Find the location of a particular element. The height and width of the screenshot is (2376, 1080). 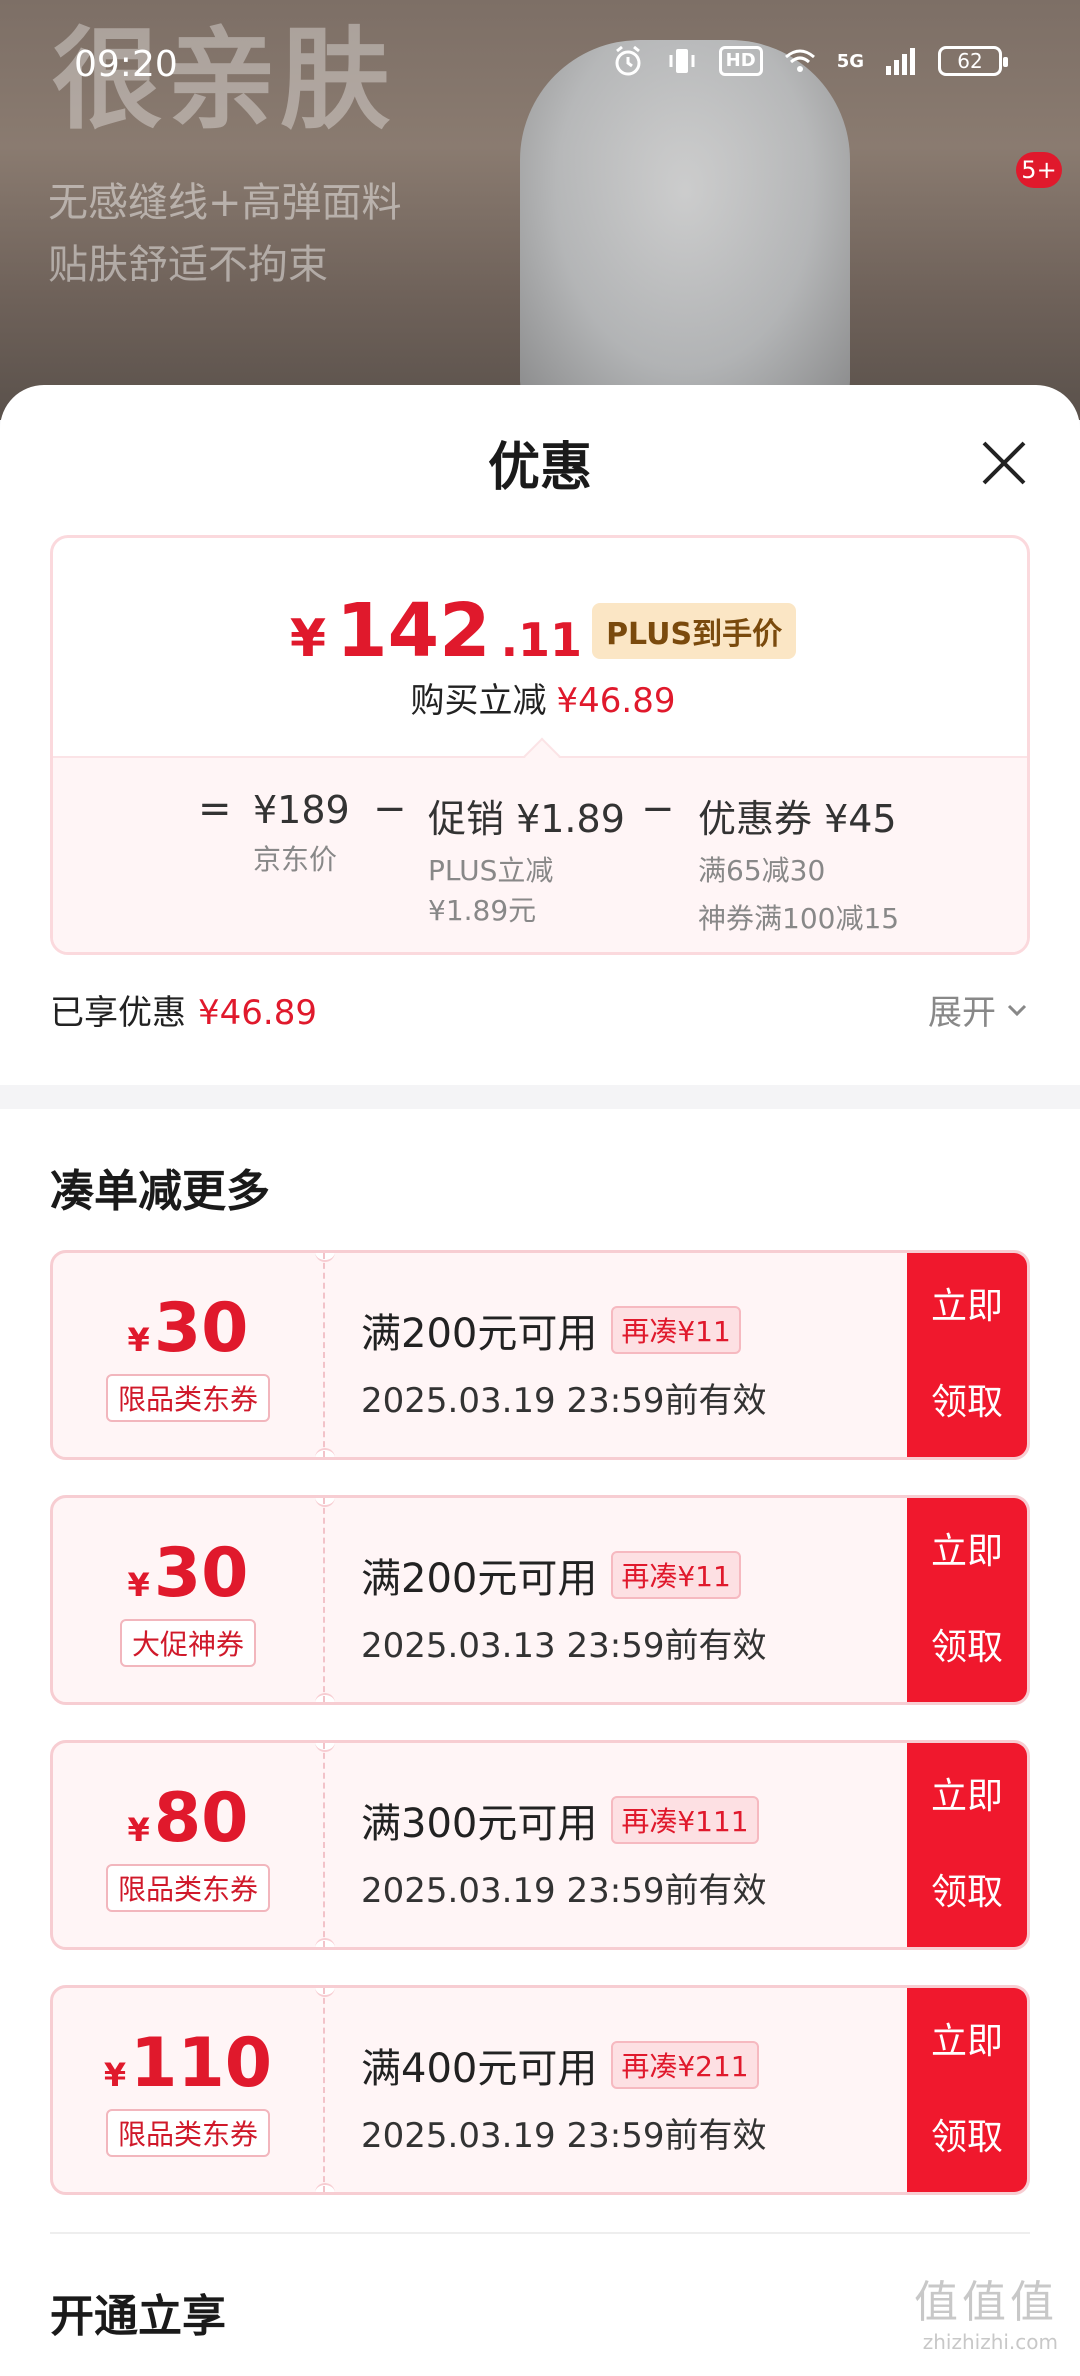

equals-sign: = is located at coordinates (215, 809).